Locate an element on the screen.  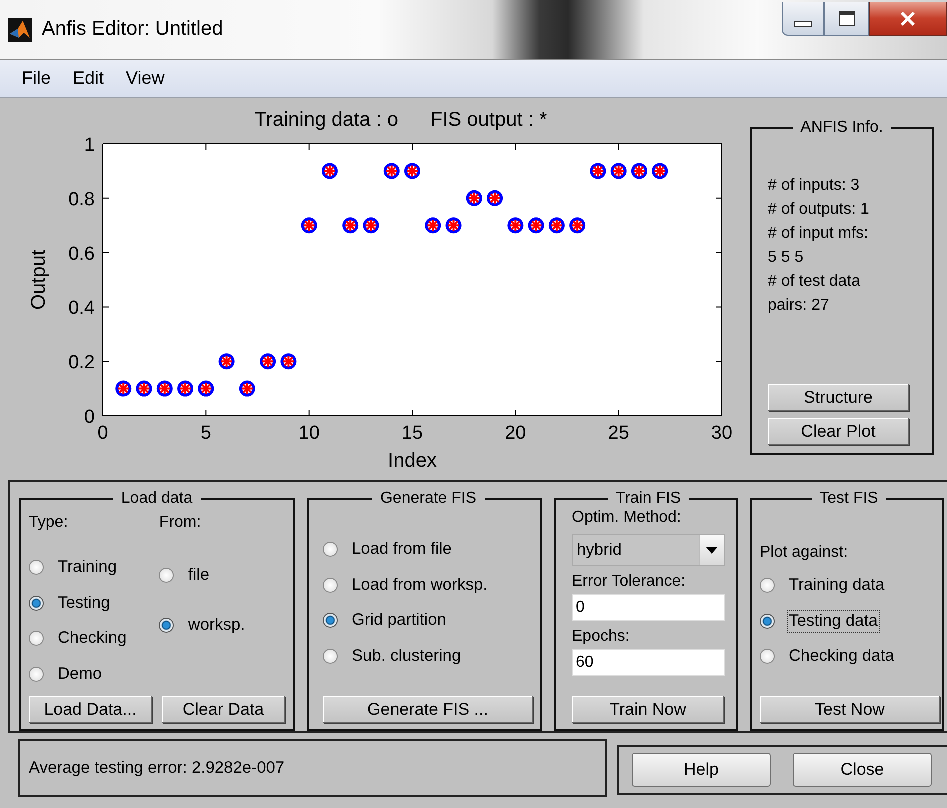
info-text: # of input mfs: is located at coordinates (819, 234).